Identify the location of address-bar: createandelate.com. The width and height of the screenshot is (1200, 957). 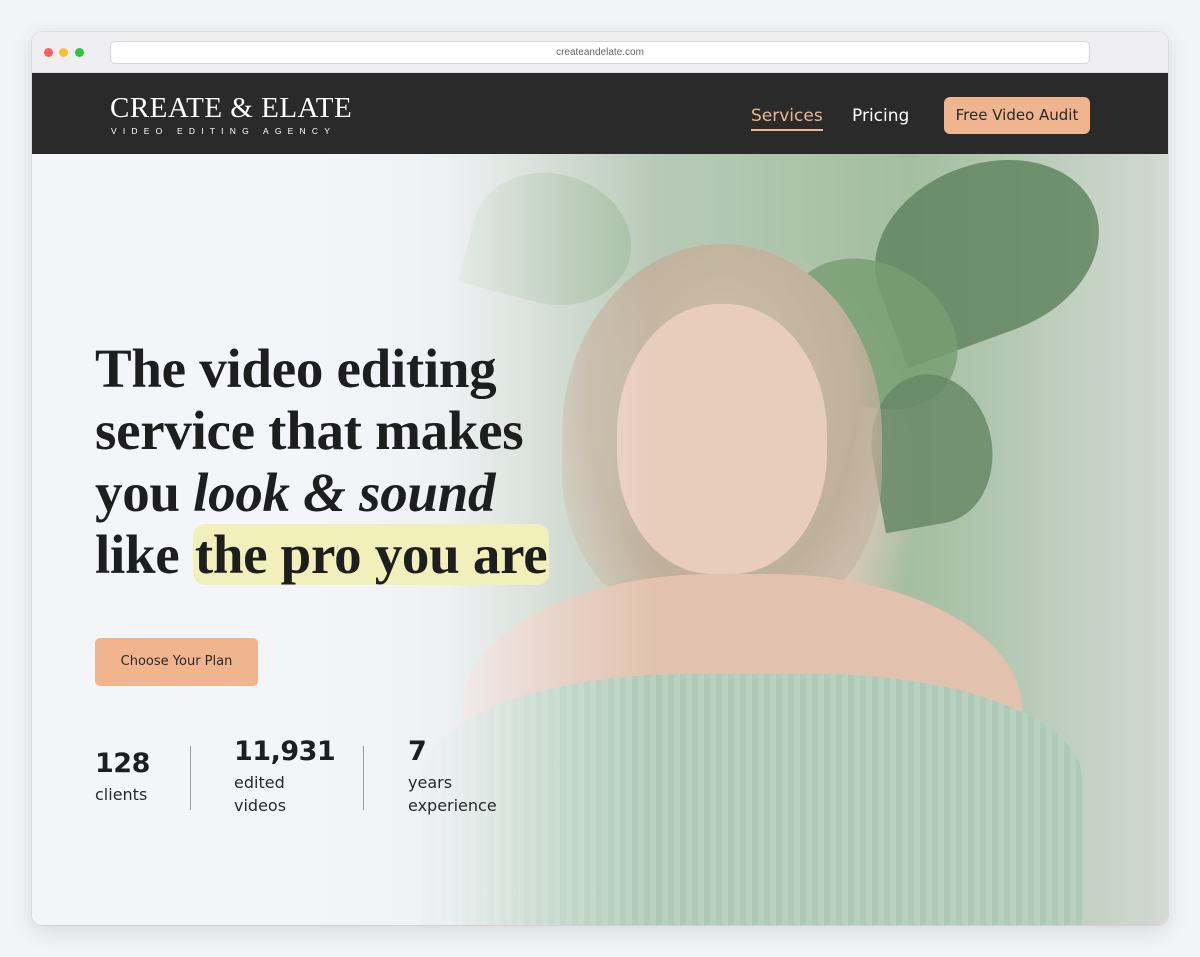
(600, 52).